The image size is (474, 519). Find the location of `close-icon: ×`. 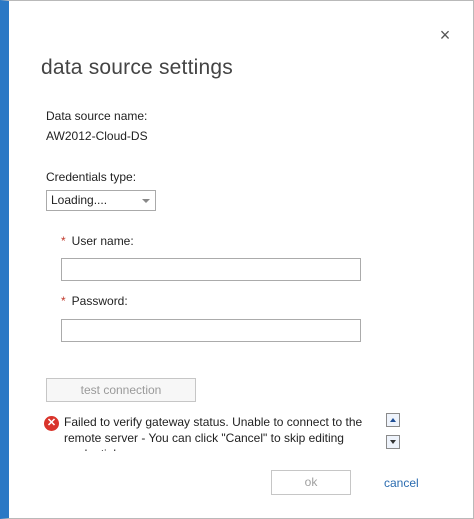

close-icon: × is located at coordinates (445, 35).